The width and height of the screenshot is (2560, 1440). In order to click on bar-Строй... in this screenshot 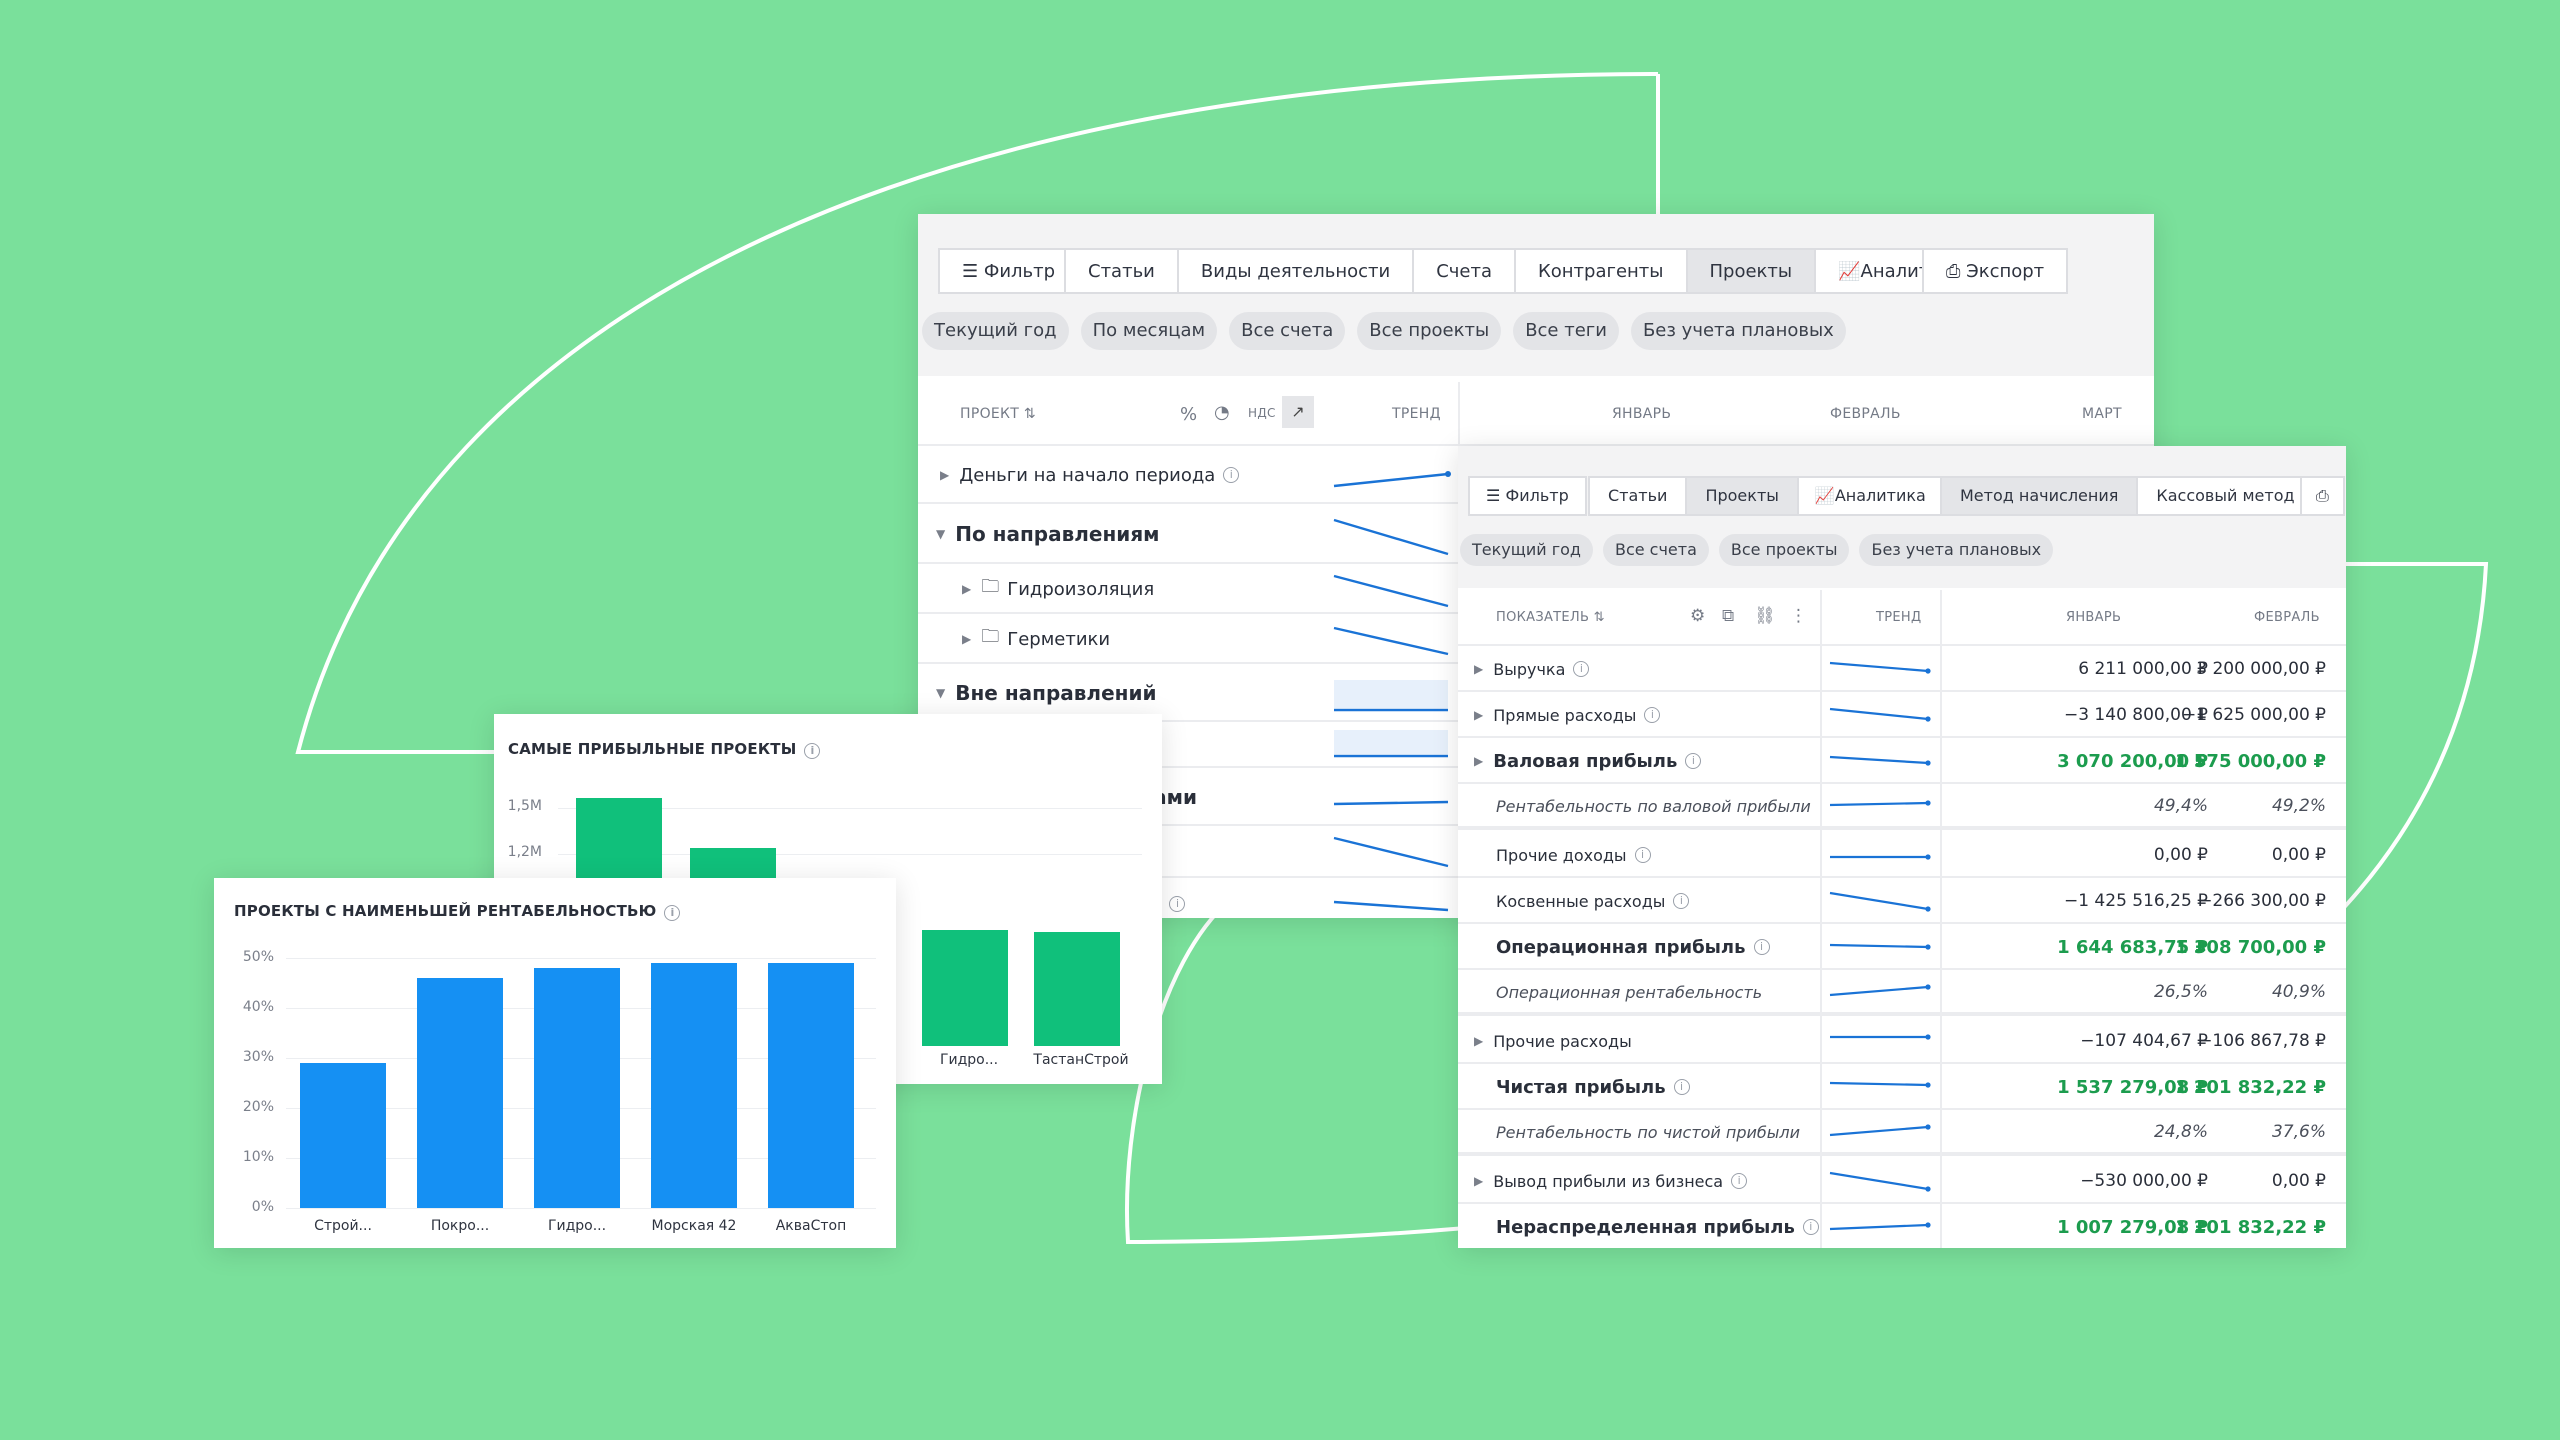, I will do `click(343, 1135)`.